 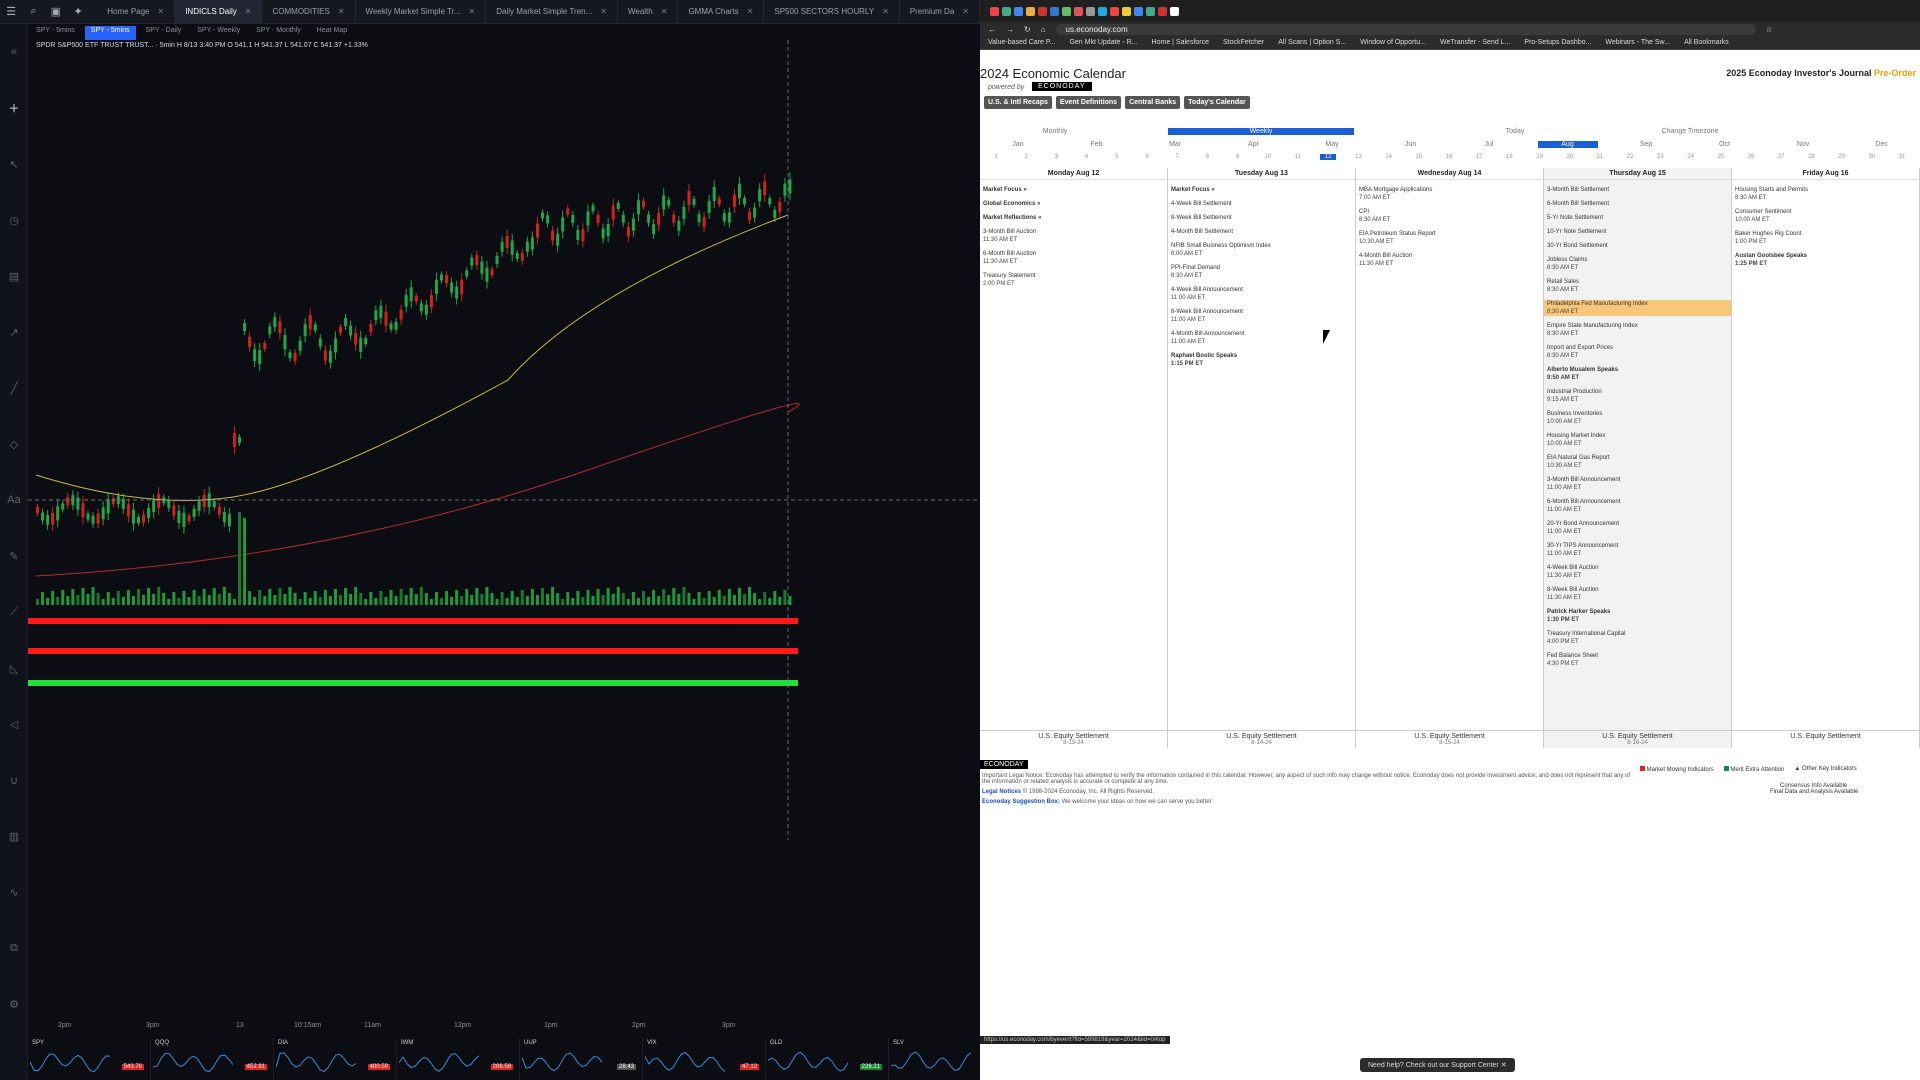 What do you see at coordinates (1175, 144) in the screenshot?
I see `month-option: Mar` at bounding box center [1175, 144].